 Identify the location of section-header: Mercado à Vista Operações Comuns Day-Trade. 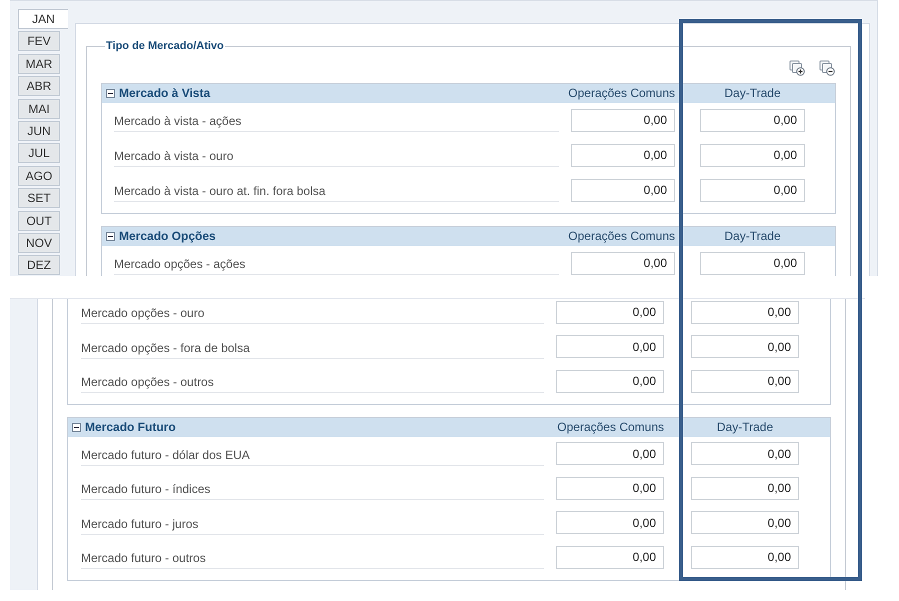
(468, 93).